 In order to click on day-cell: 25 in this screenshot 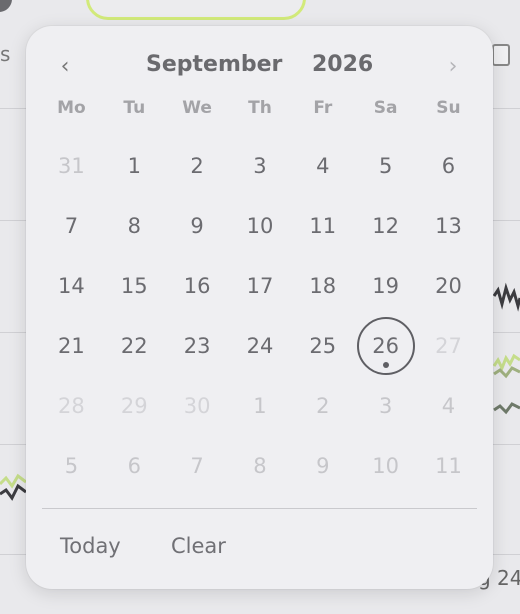, I will do `click(322, 346)`.